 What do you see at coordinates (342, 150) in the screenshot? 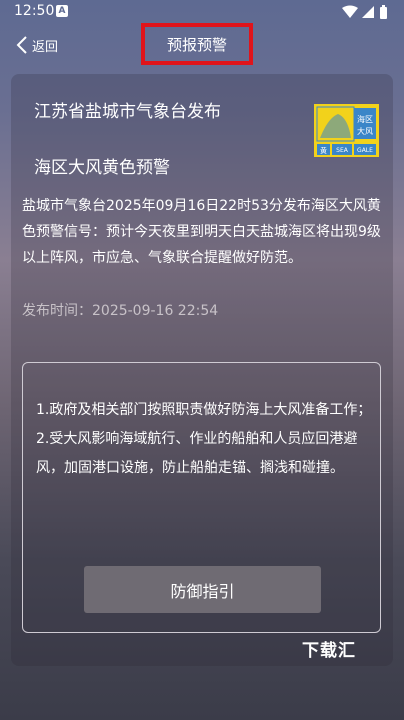
I see `warning-icon-text-4: SEA` at bounding box center [342, 150].